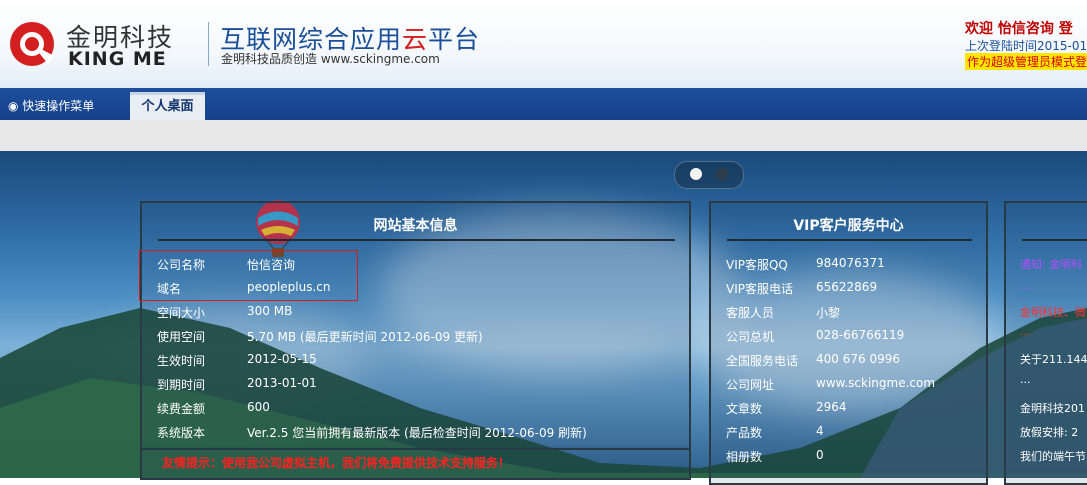  What do you see at coordinates (858, 359) in the screenshot?
I see `vip-service-value: 400 676 0996` at bounding box center [858, 359].